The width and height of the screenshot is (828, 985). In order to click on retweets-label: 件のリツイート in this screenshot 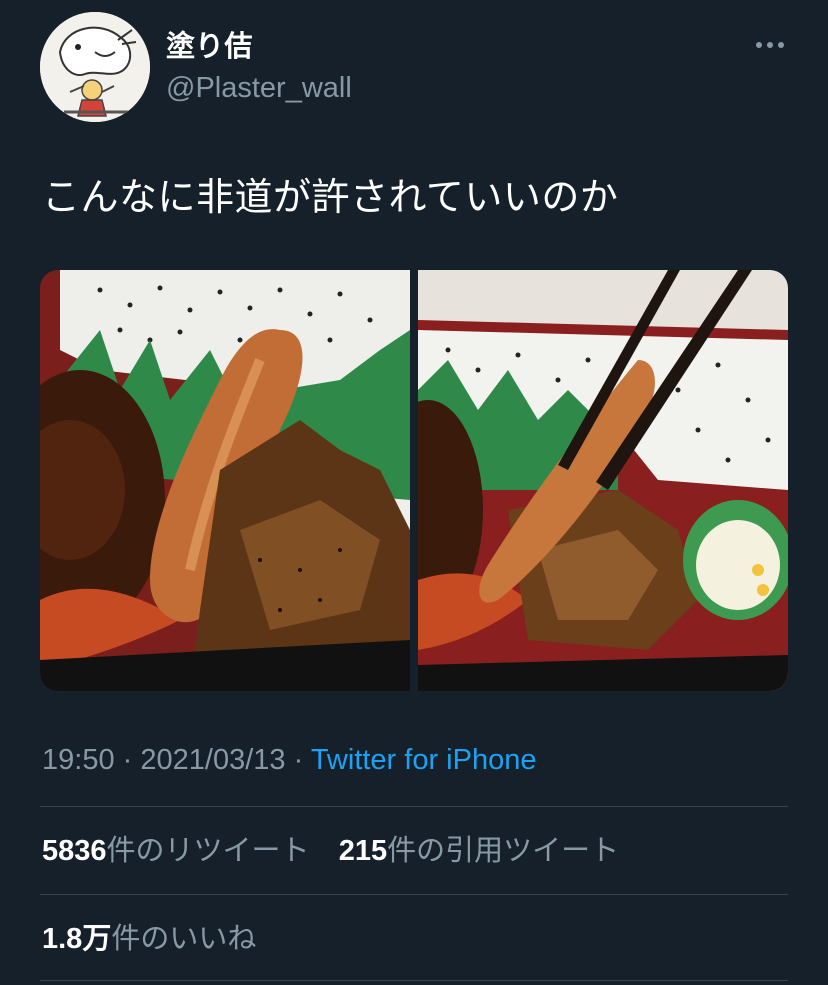, I will do `click(208, 850)`.